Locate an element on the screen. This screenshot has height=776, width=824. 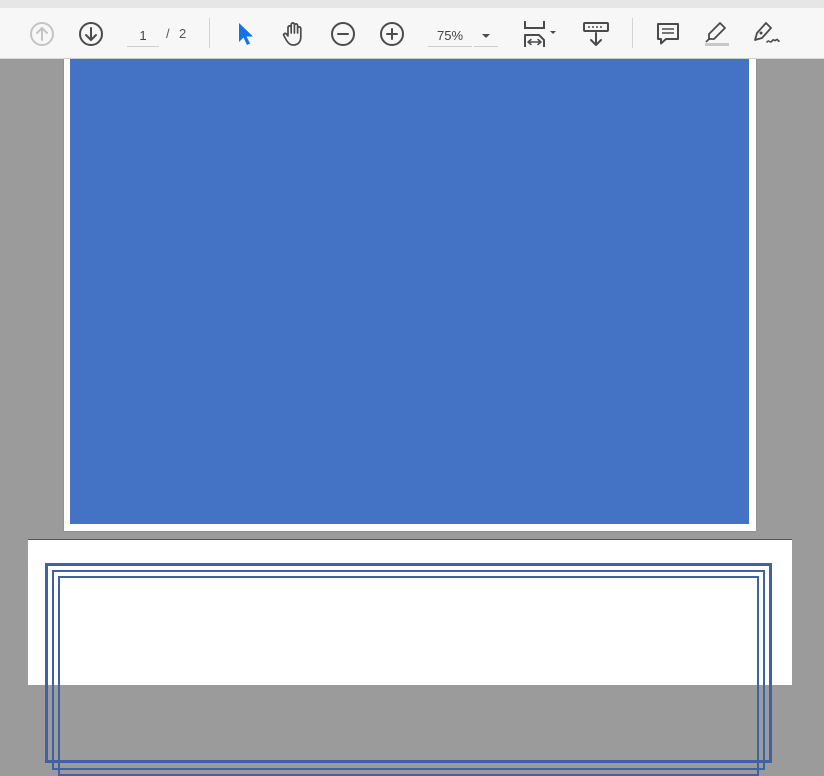
highlighter-icon is located at coordinates (717, 34).